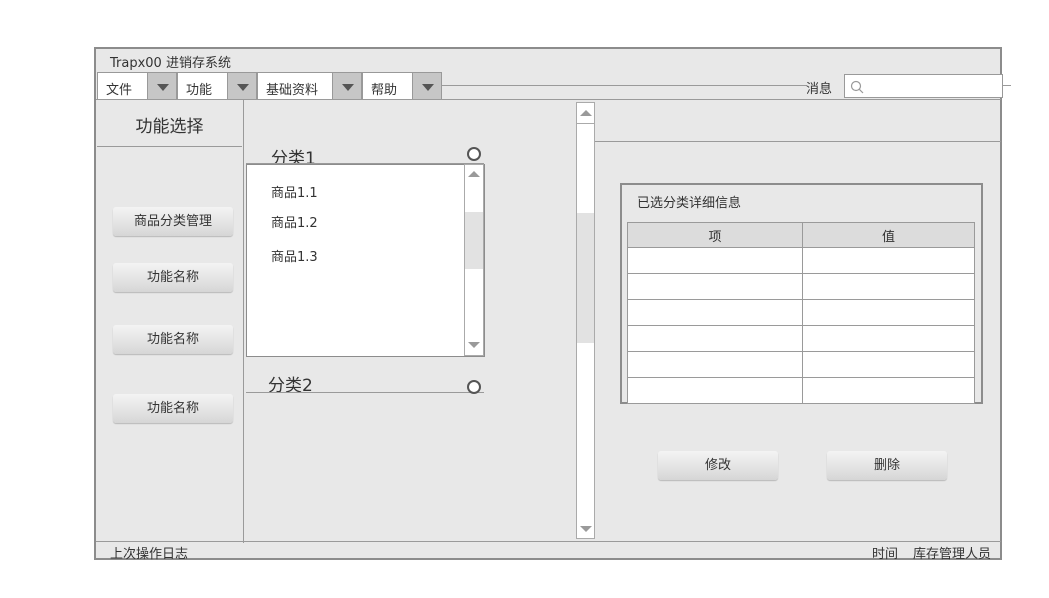 The width and height of the screenshot is (1049, 598). Describe the element at coordinates (169, 127) in the screenshot. I see `sidebar-title: 功能选择` at that location.